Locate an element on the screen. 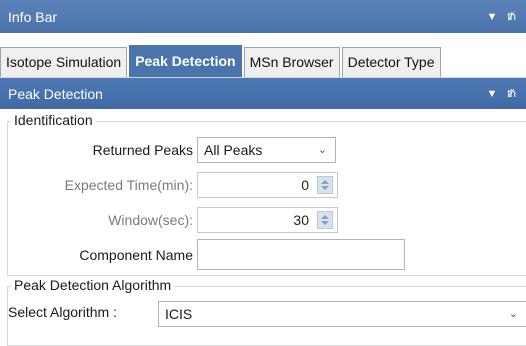 The height and width of the screenshot is (346, 526). algorithm-select: ICIS ⌄ is located at coordinates (342, 314).